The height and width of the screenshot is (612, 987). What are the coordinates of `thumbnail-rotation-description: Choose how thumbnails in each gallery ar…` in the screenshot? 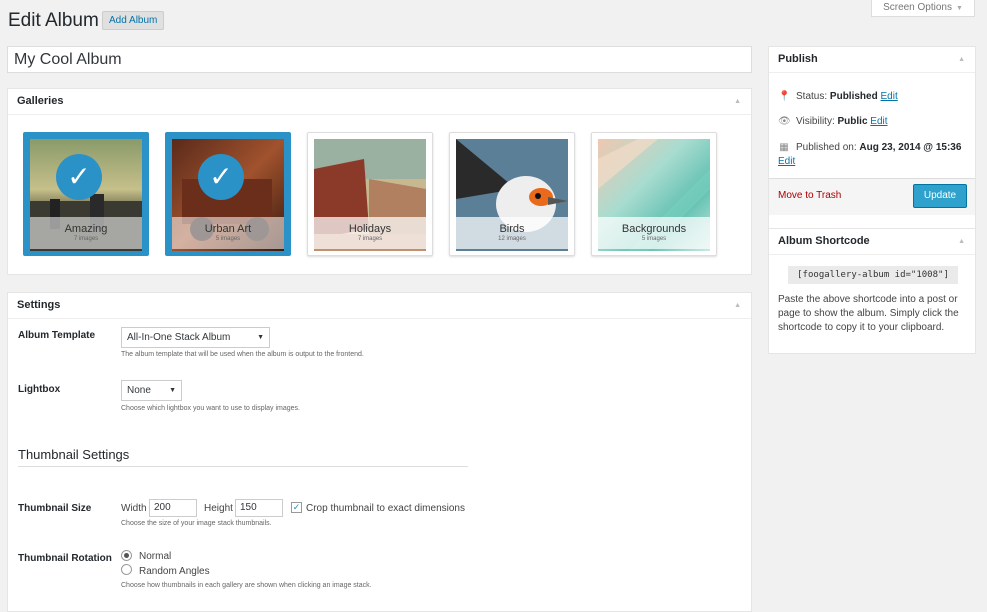 It's located at (246, 585).